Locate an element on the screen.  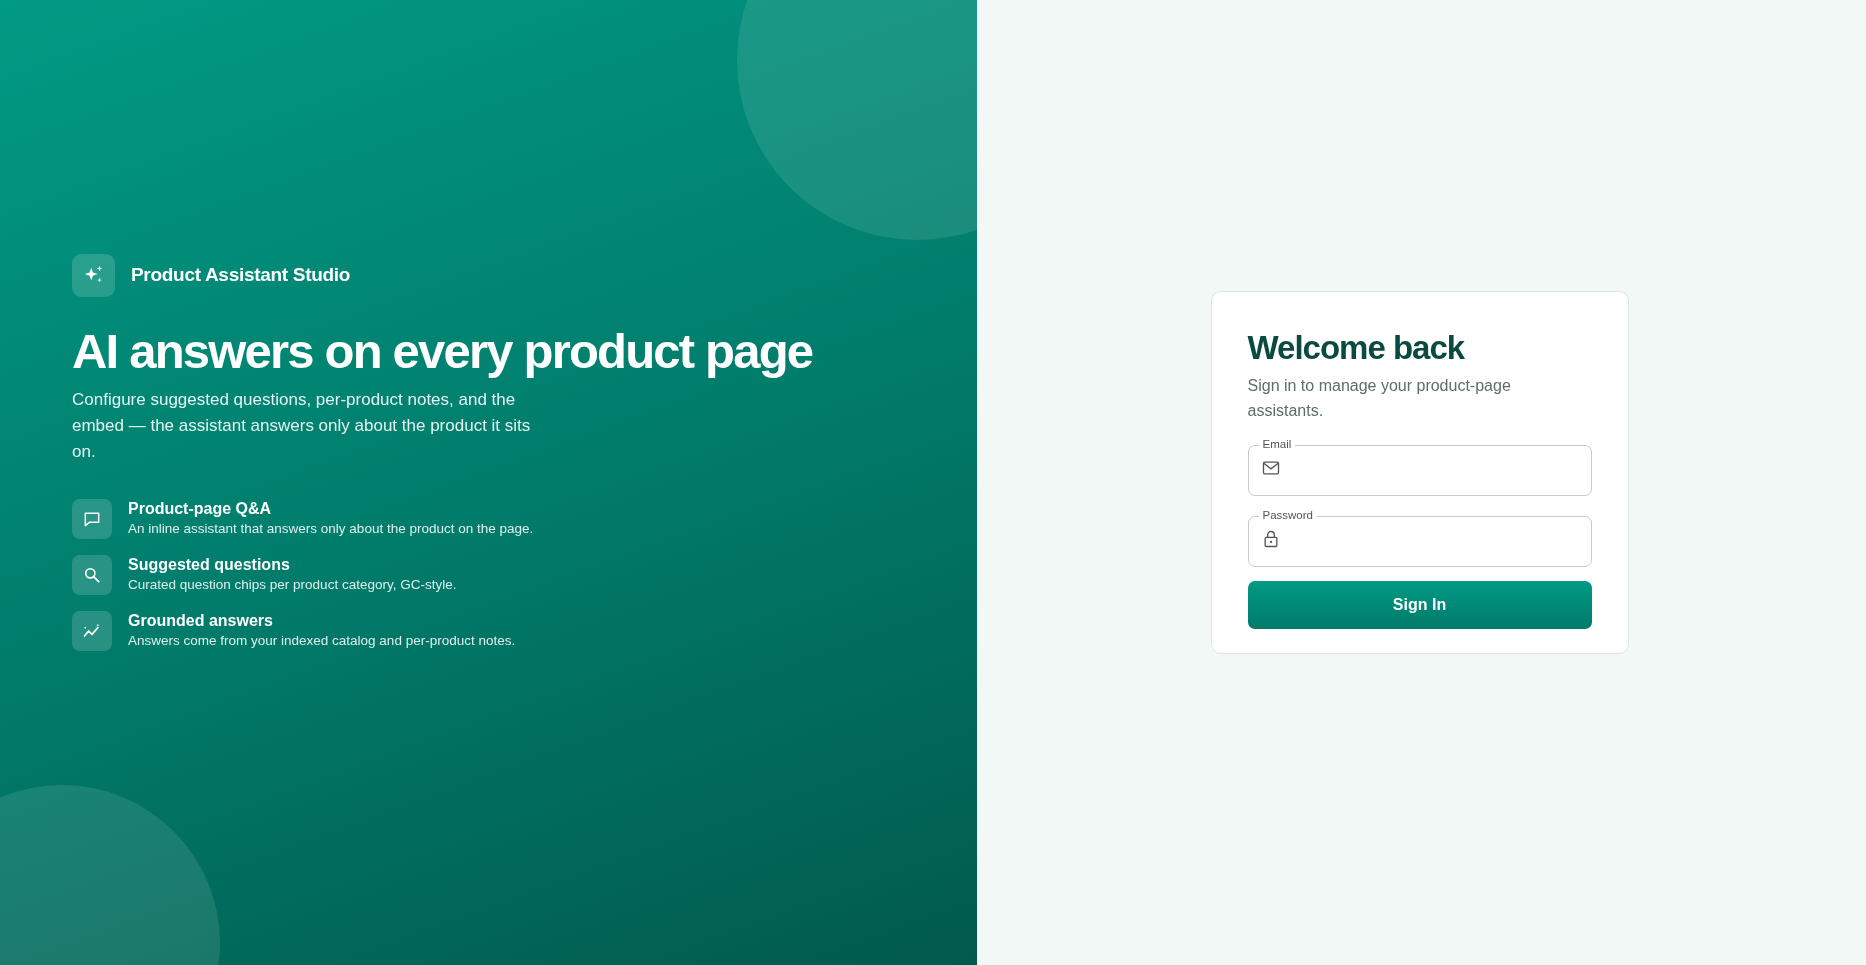
chat-bubble-icon is located at coordinates (92, 519).